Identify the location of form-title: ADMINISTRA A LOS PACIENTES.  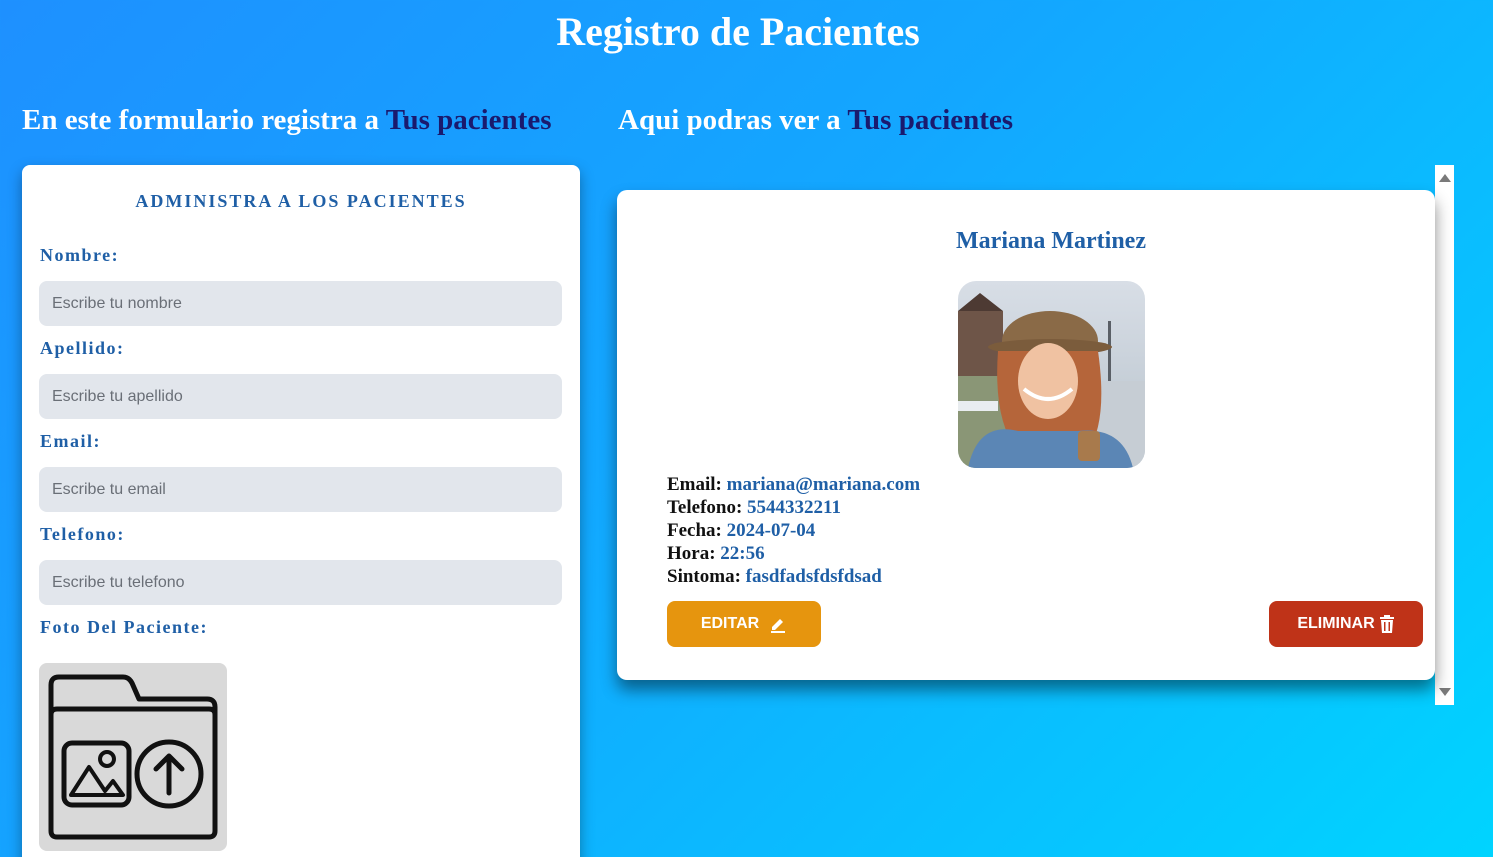
(301, 201).